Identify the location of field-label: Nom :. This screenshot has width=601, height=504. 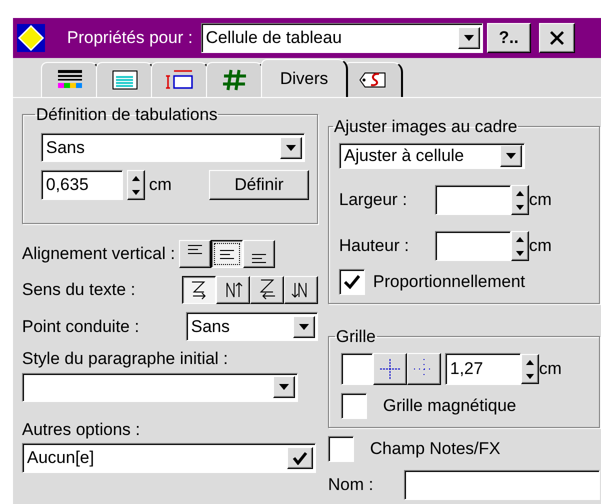
(351, 485).